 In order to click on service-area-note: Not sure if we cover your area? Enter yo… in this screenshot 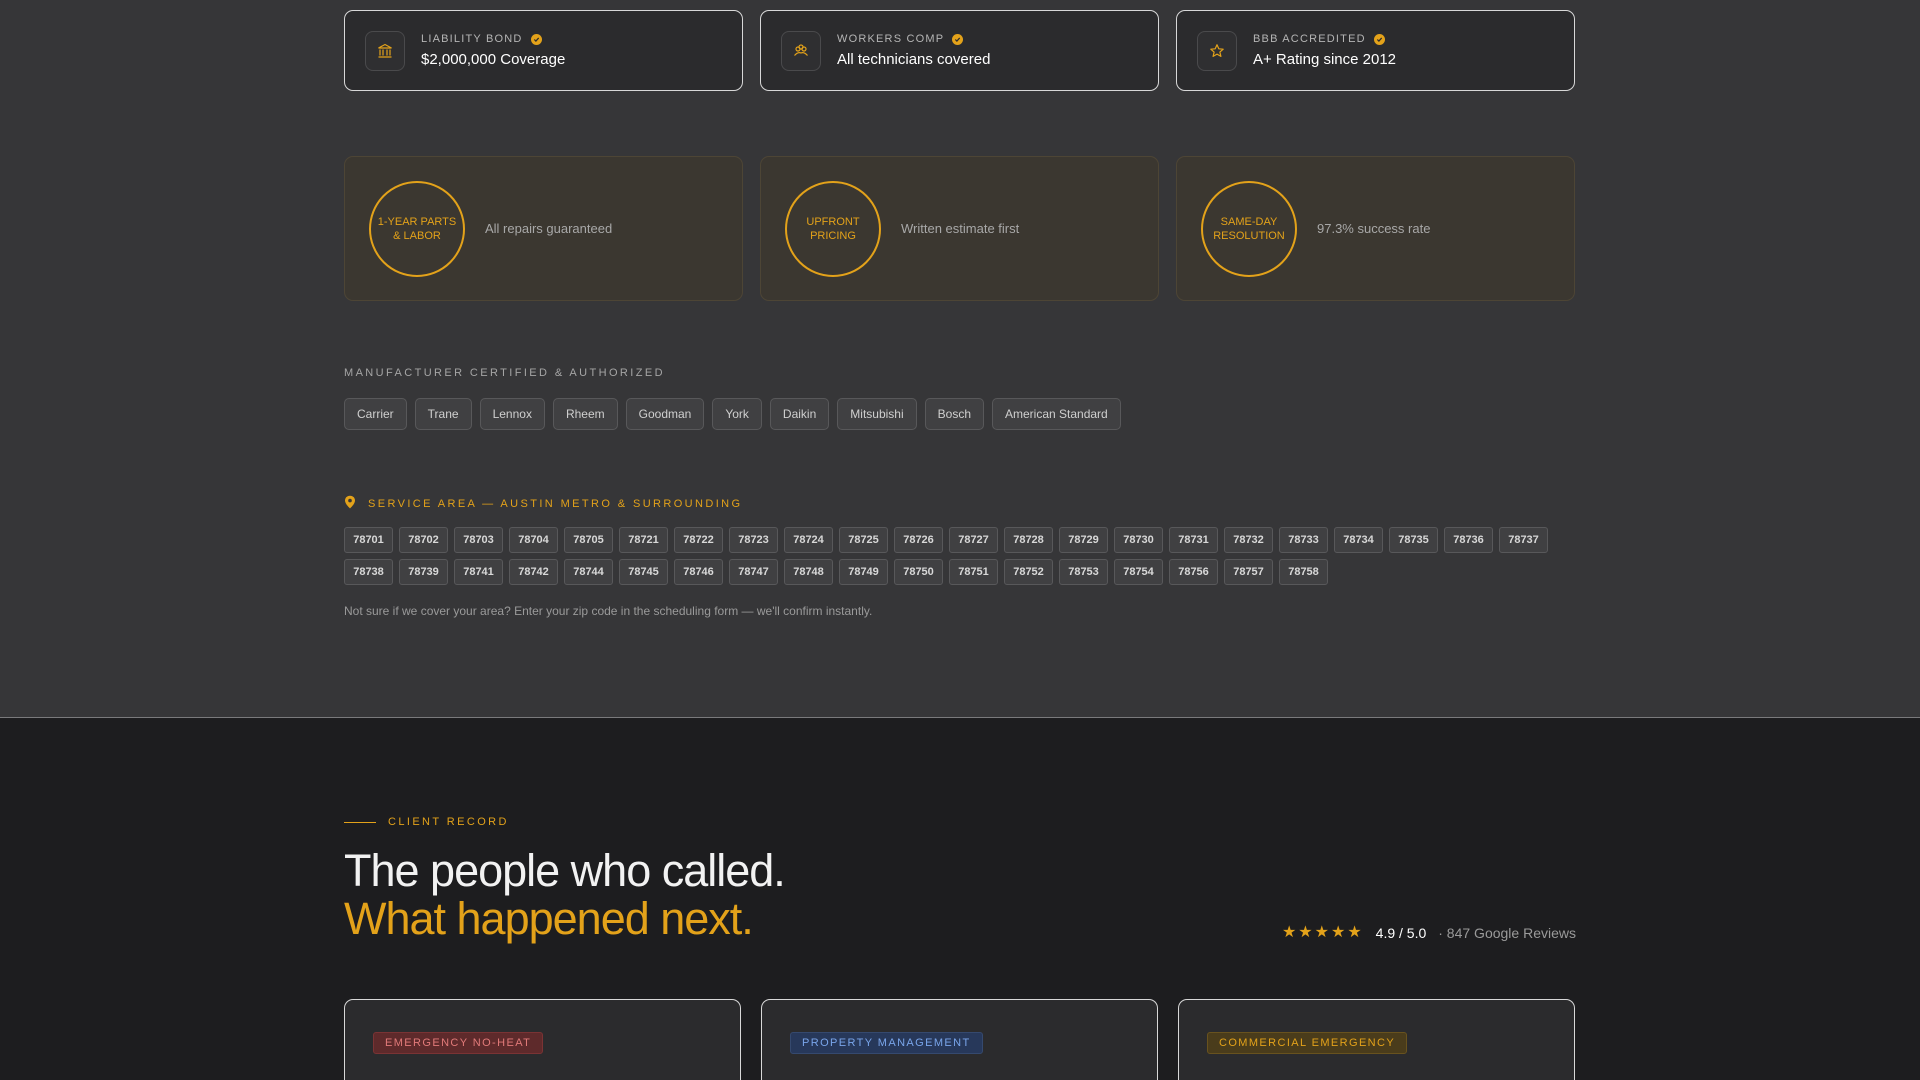, I will do `click(608, 611)`.